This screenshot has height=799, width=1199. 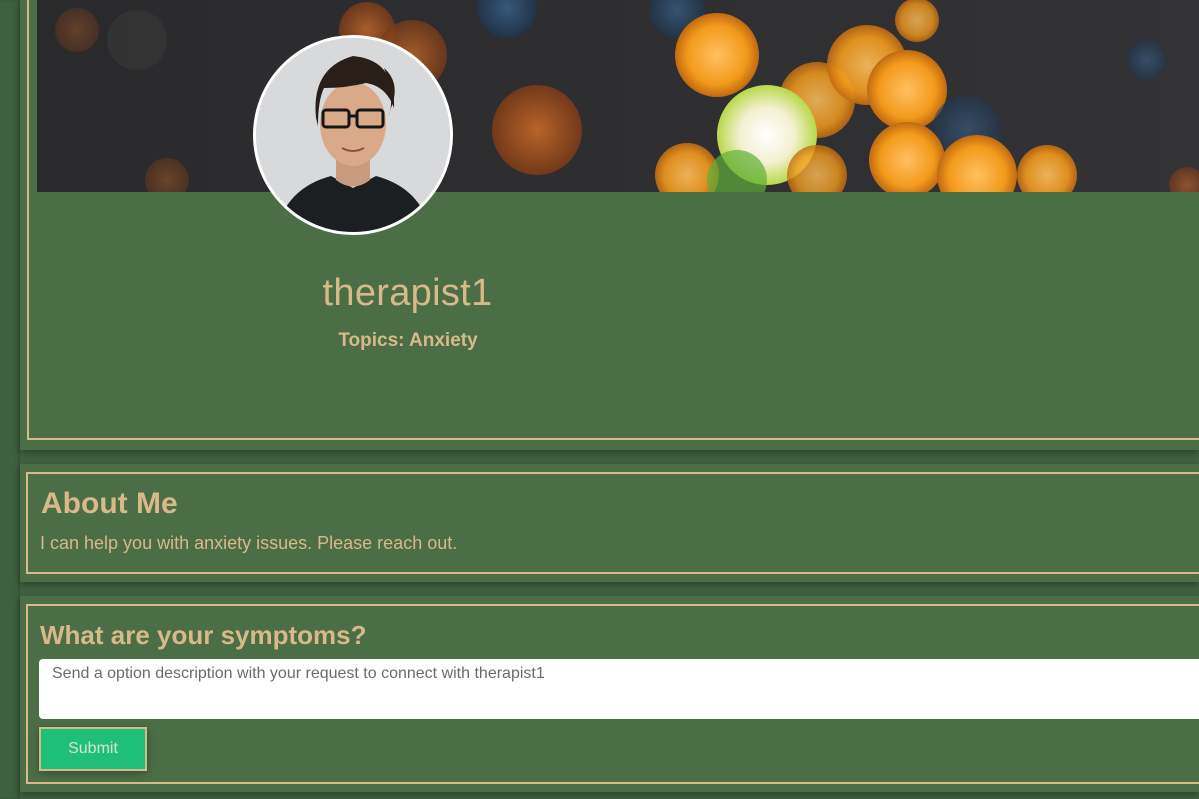 What do you see at coordinates (203, 635) in the screenshot?
I see `symptoms-title: What are your symptoms?` at bounding box center [203, 635].